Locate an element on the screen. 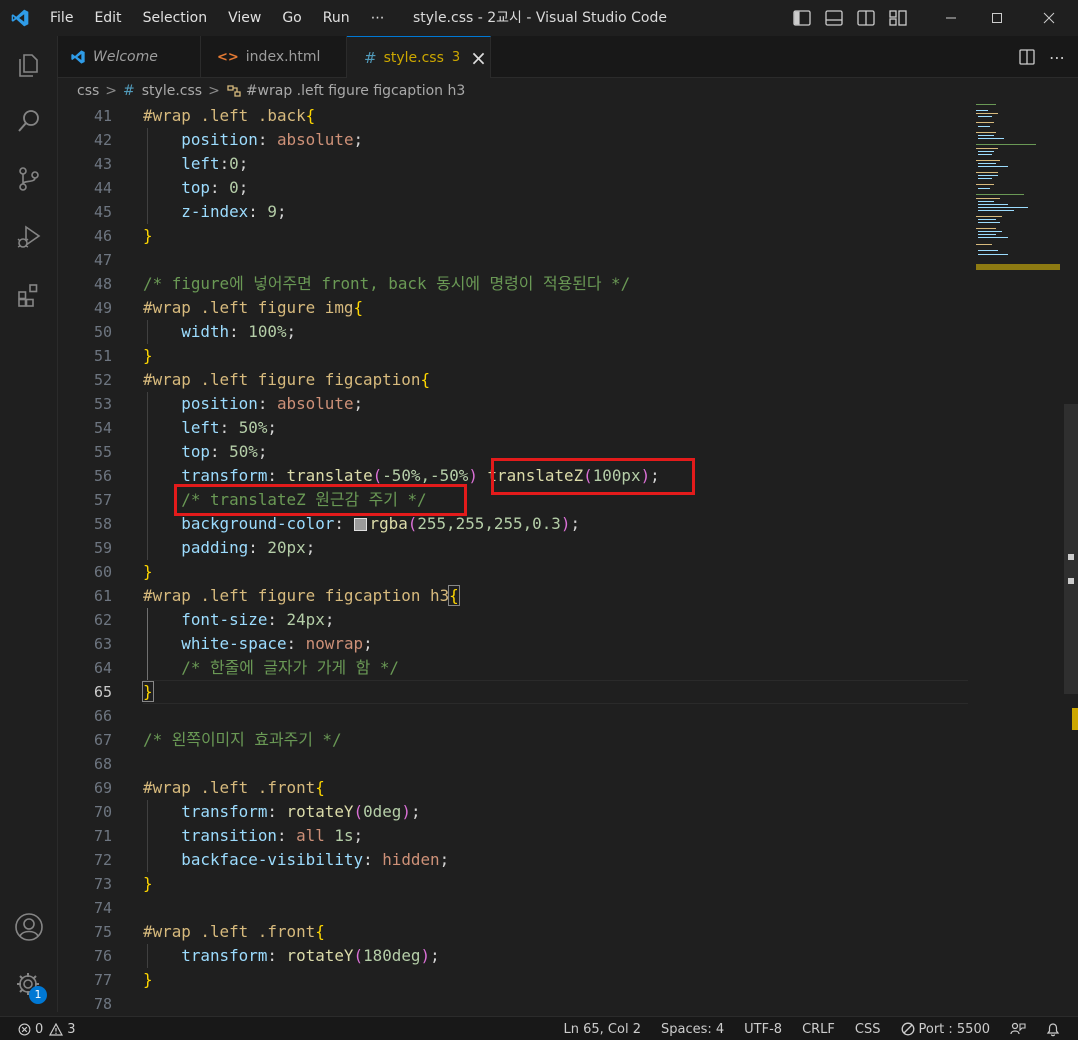 The width and height of the screenshot is (1078, 1040). maximize-button is located at coordinates (997, 18).